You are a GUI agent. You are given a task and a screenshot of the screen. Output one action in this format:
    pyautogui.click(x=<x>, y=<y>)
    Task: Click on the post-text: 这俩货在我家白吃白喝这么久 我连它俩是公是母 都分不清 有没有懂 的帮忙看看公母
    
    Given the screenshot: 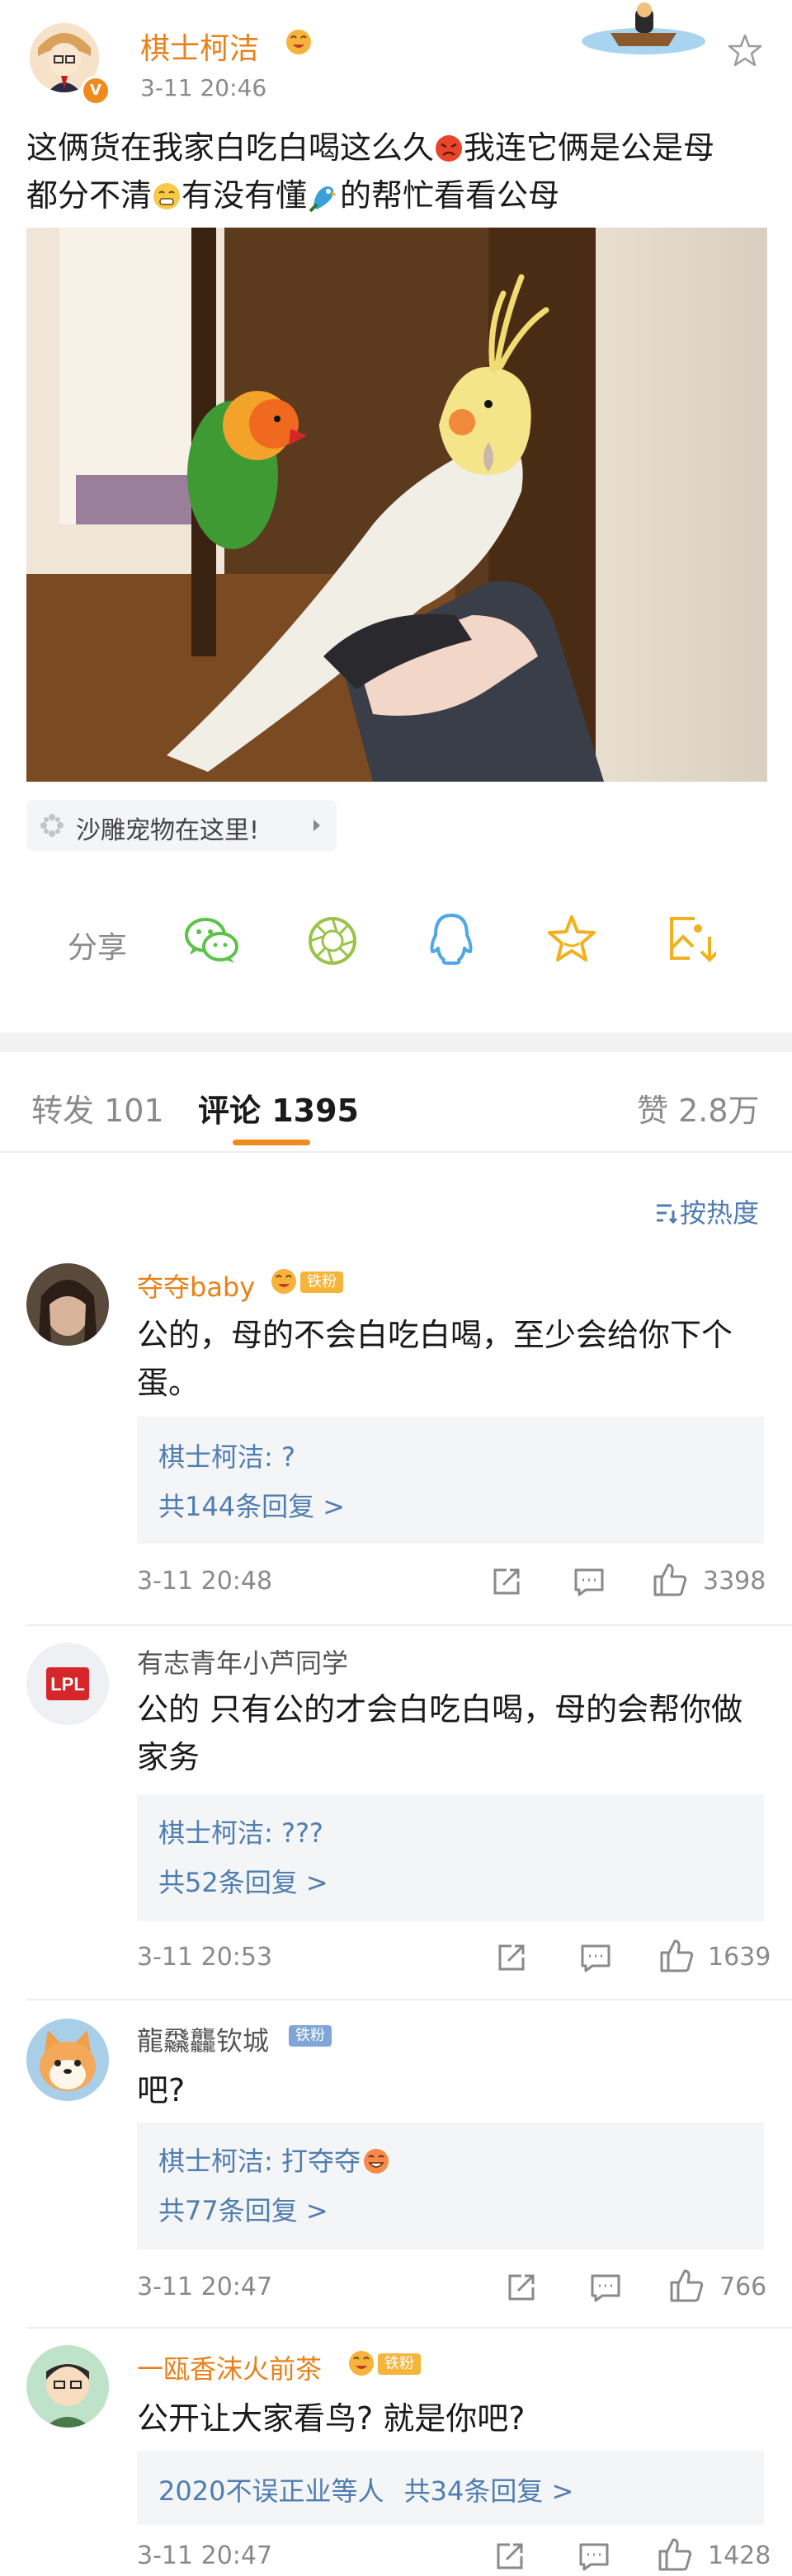 What is the action you would take?
    pyautogui.click(x=397, y=171)
    